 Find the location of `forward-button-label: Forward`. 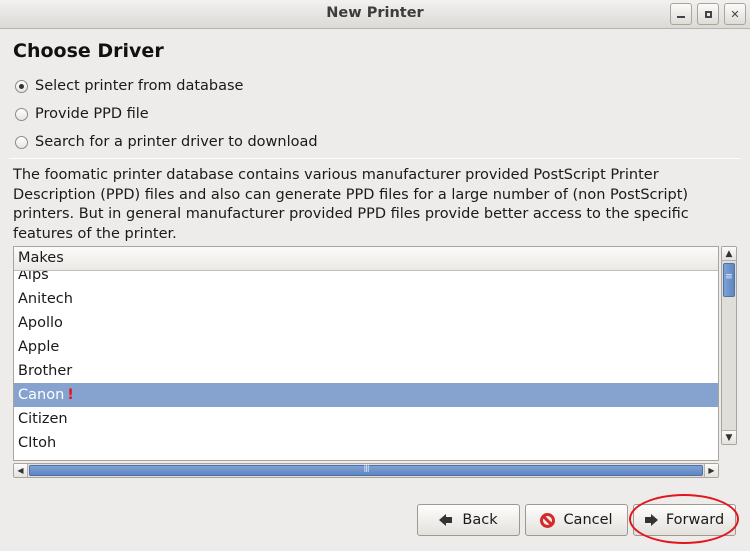

forward-button-label: Forward is located at coordinates (695, 520).